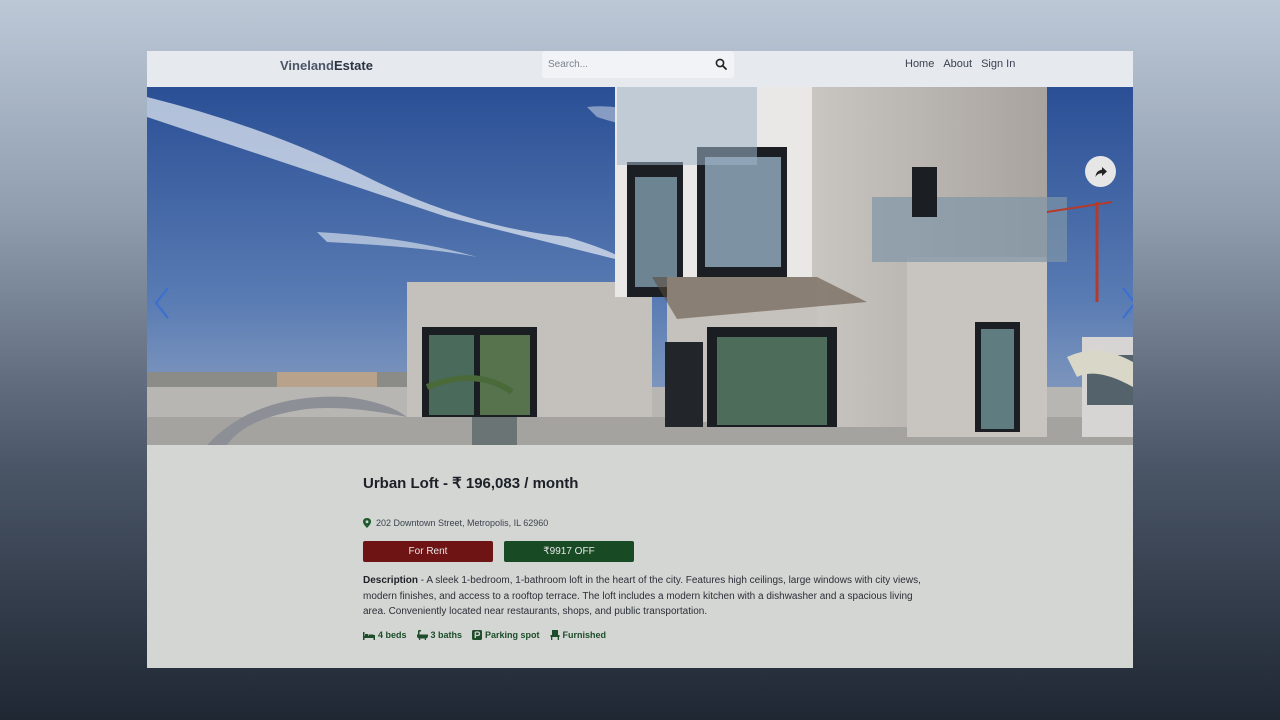 The height and width of the screenshot is (720, 1280). I want to click on brand-logo: VinelandEstate, so click(326, 65).